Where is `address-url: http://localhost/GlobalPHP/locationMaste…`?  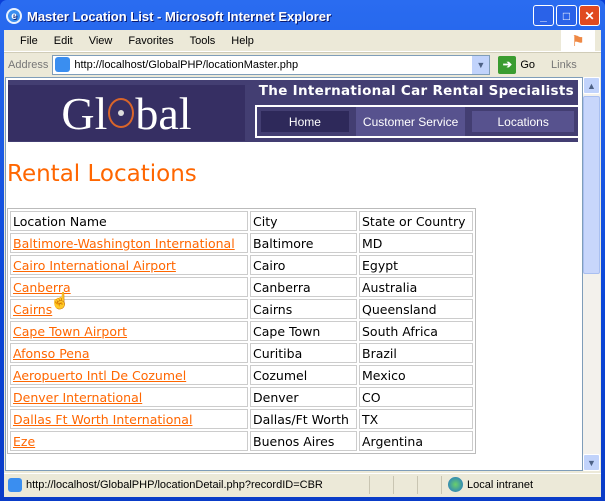
address-url: http://localhost/GlobalPHP/locationMaste… is located at coordinates (186, 64).